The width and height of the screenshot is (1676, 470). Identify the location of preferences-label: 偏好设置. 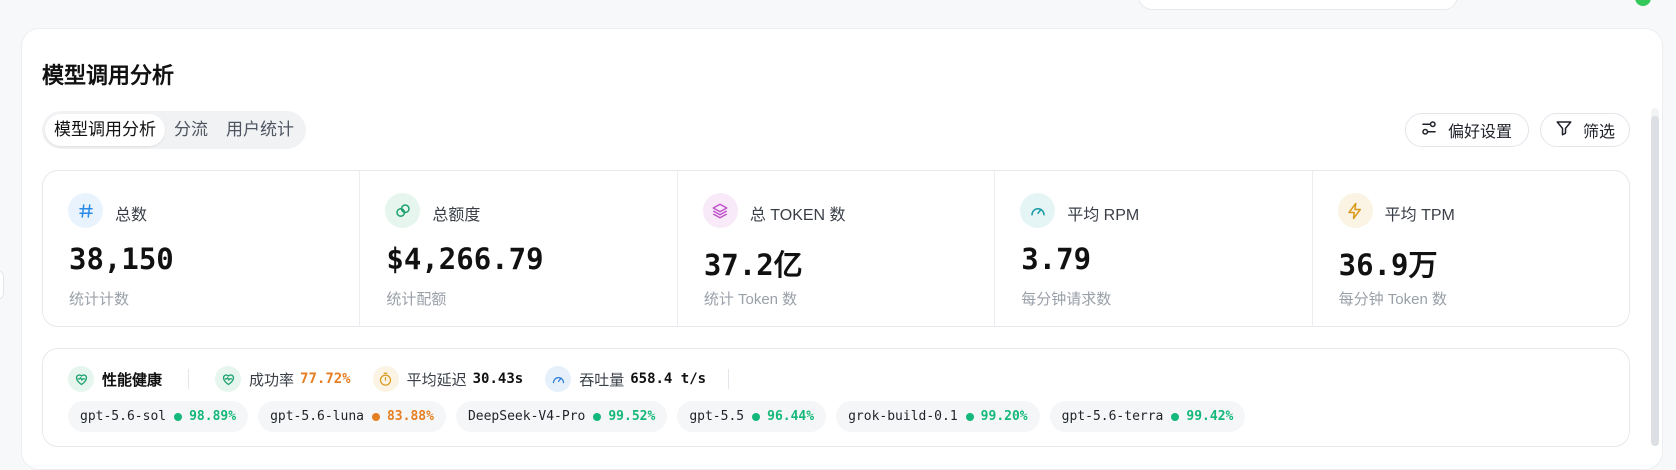
(1480, 132).